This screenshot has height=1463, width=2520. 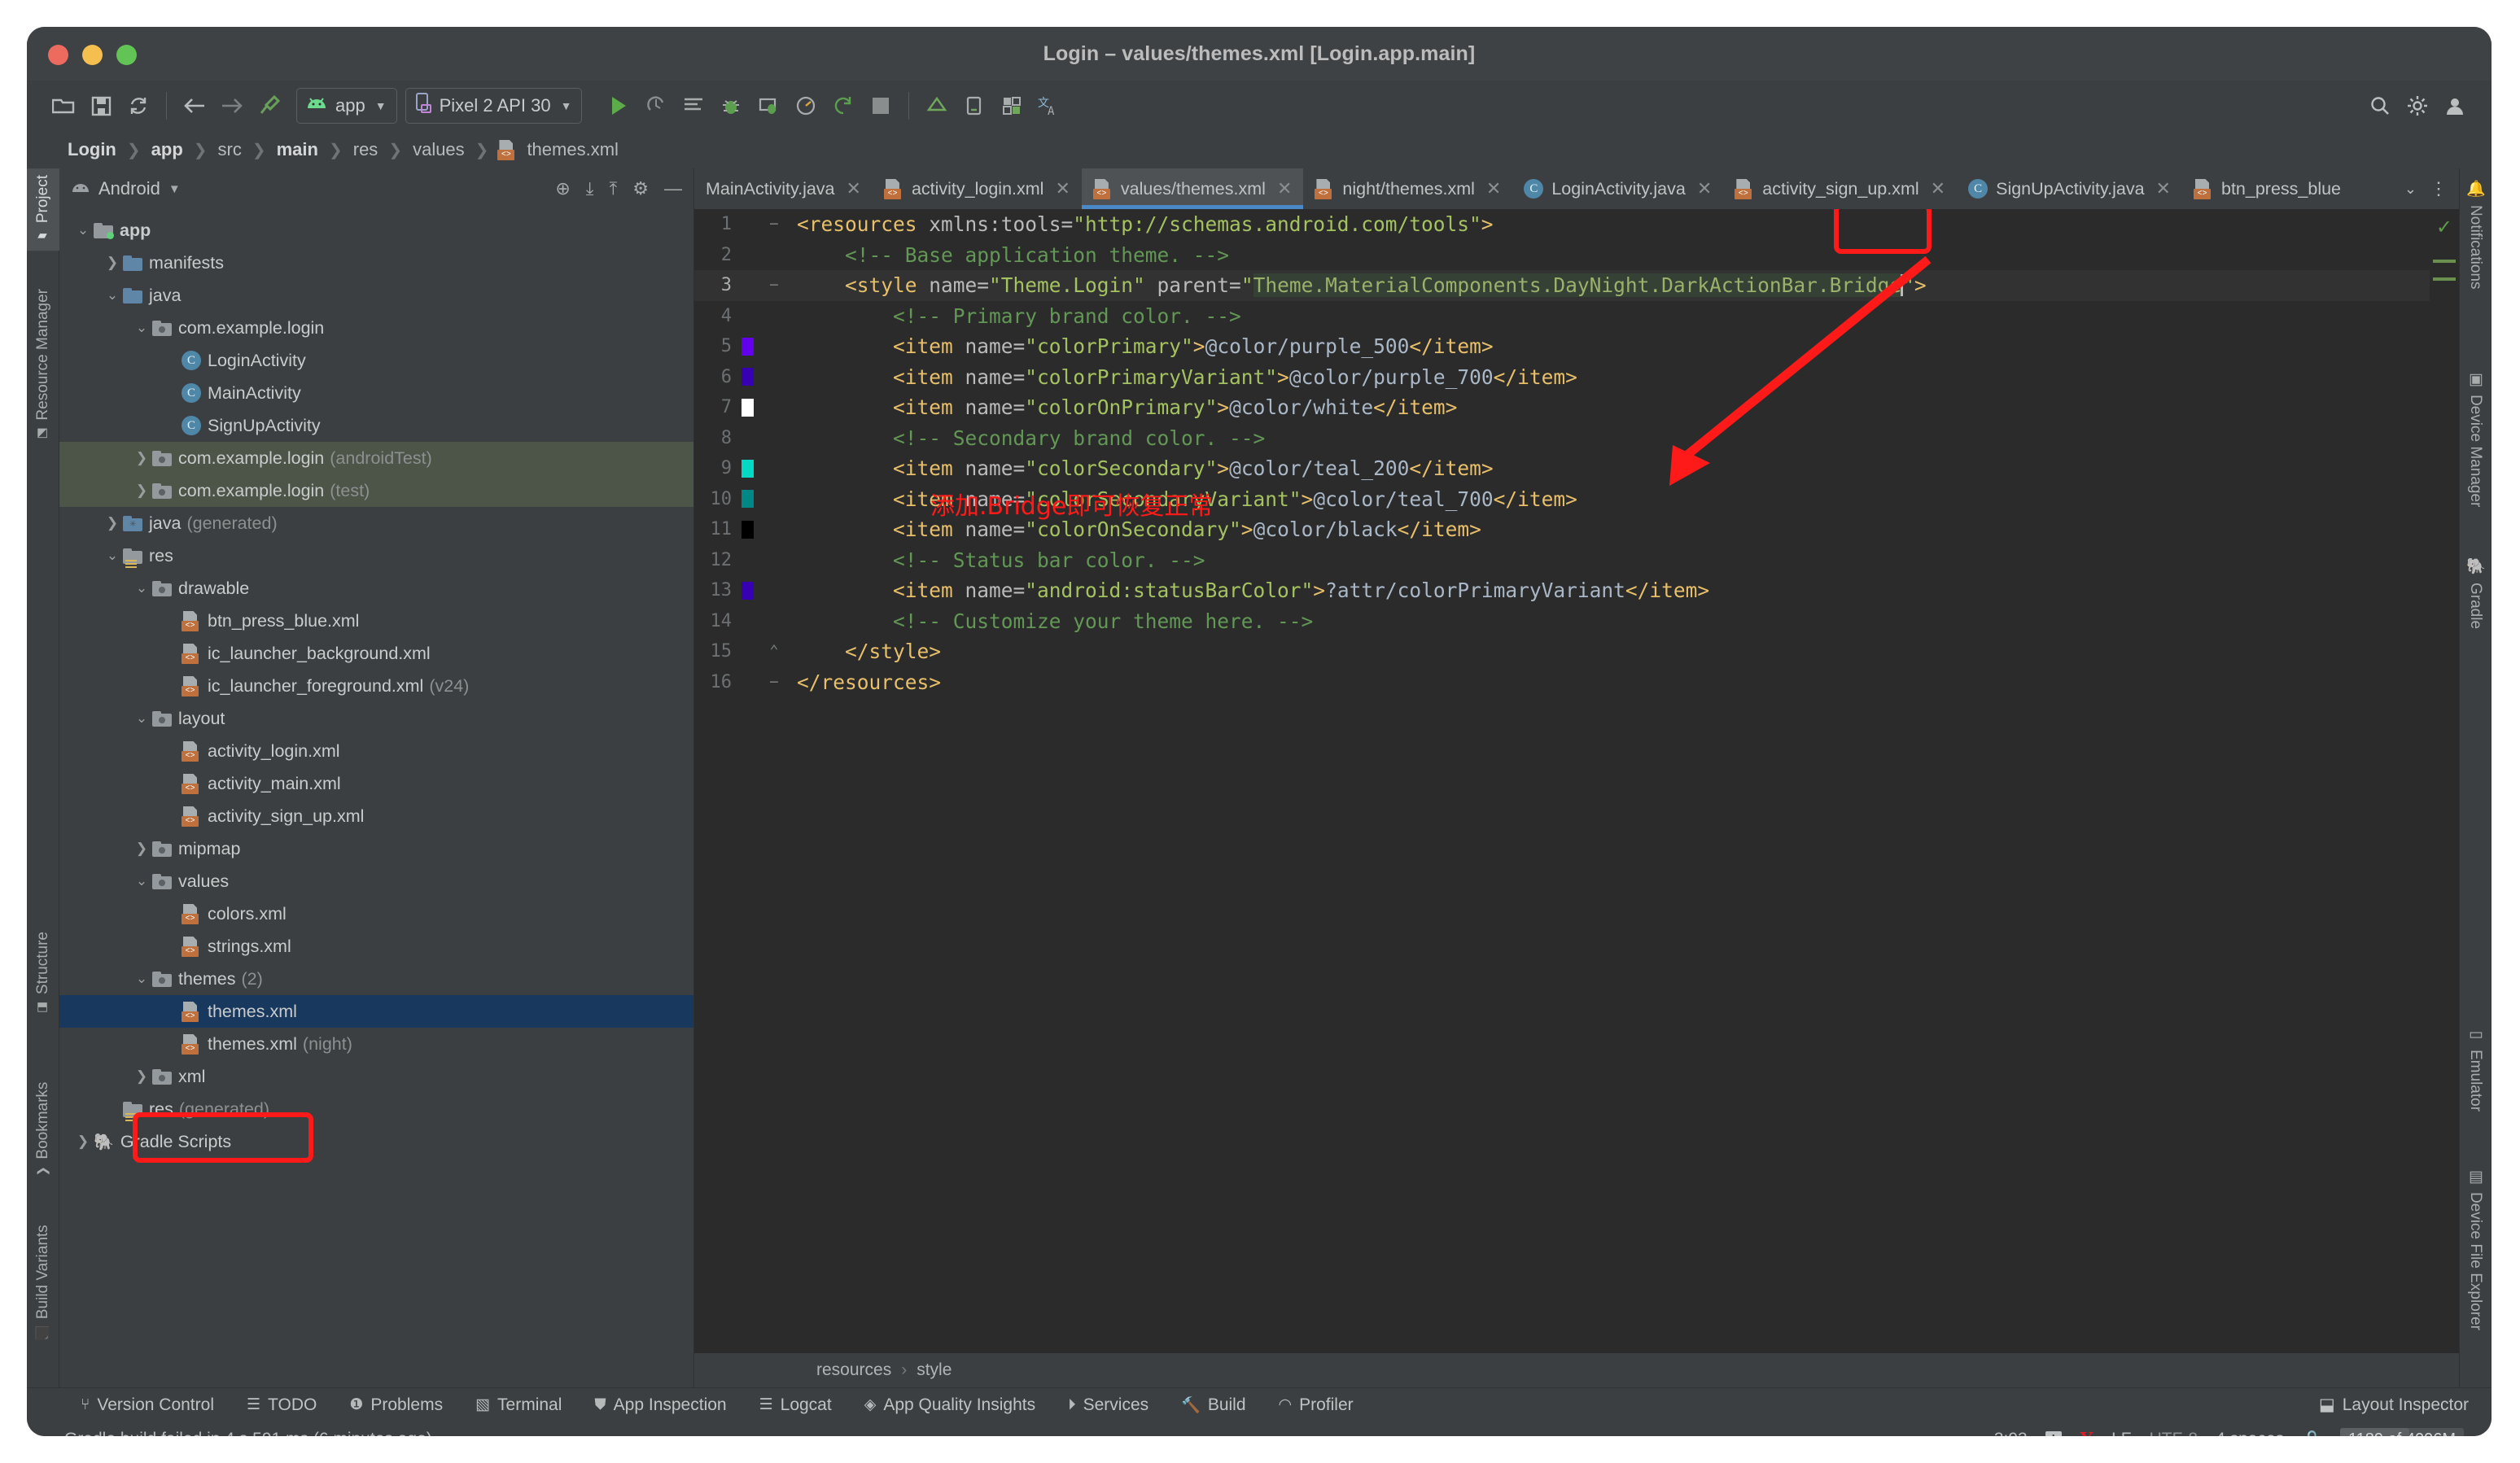 I want to click on logcat-icon, so click(x=693, y=105).